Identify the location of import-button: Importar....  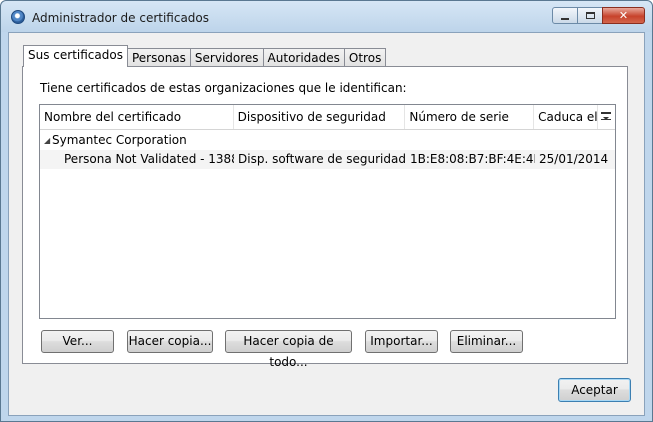
(401, 341).